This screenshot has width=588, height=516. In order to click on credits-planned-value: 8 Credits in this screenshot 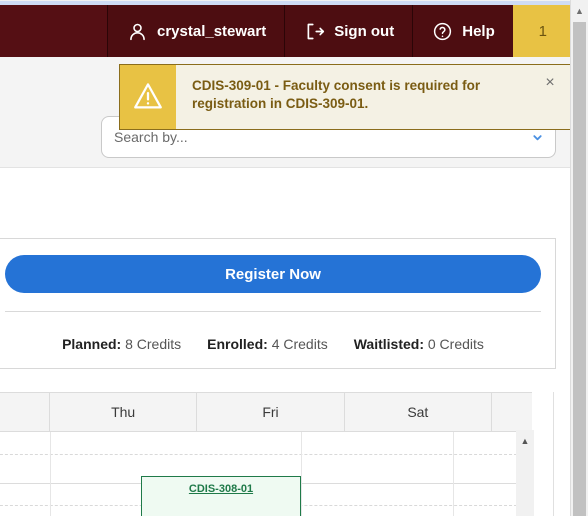, I will do `click(153, 344)`.